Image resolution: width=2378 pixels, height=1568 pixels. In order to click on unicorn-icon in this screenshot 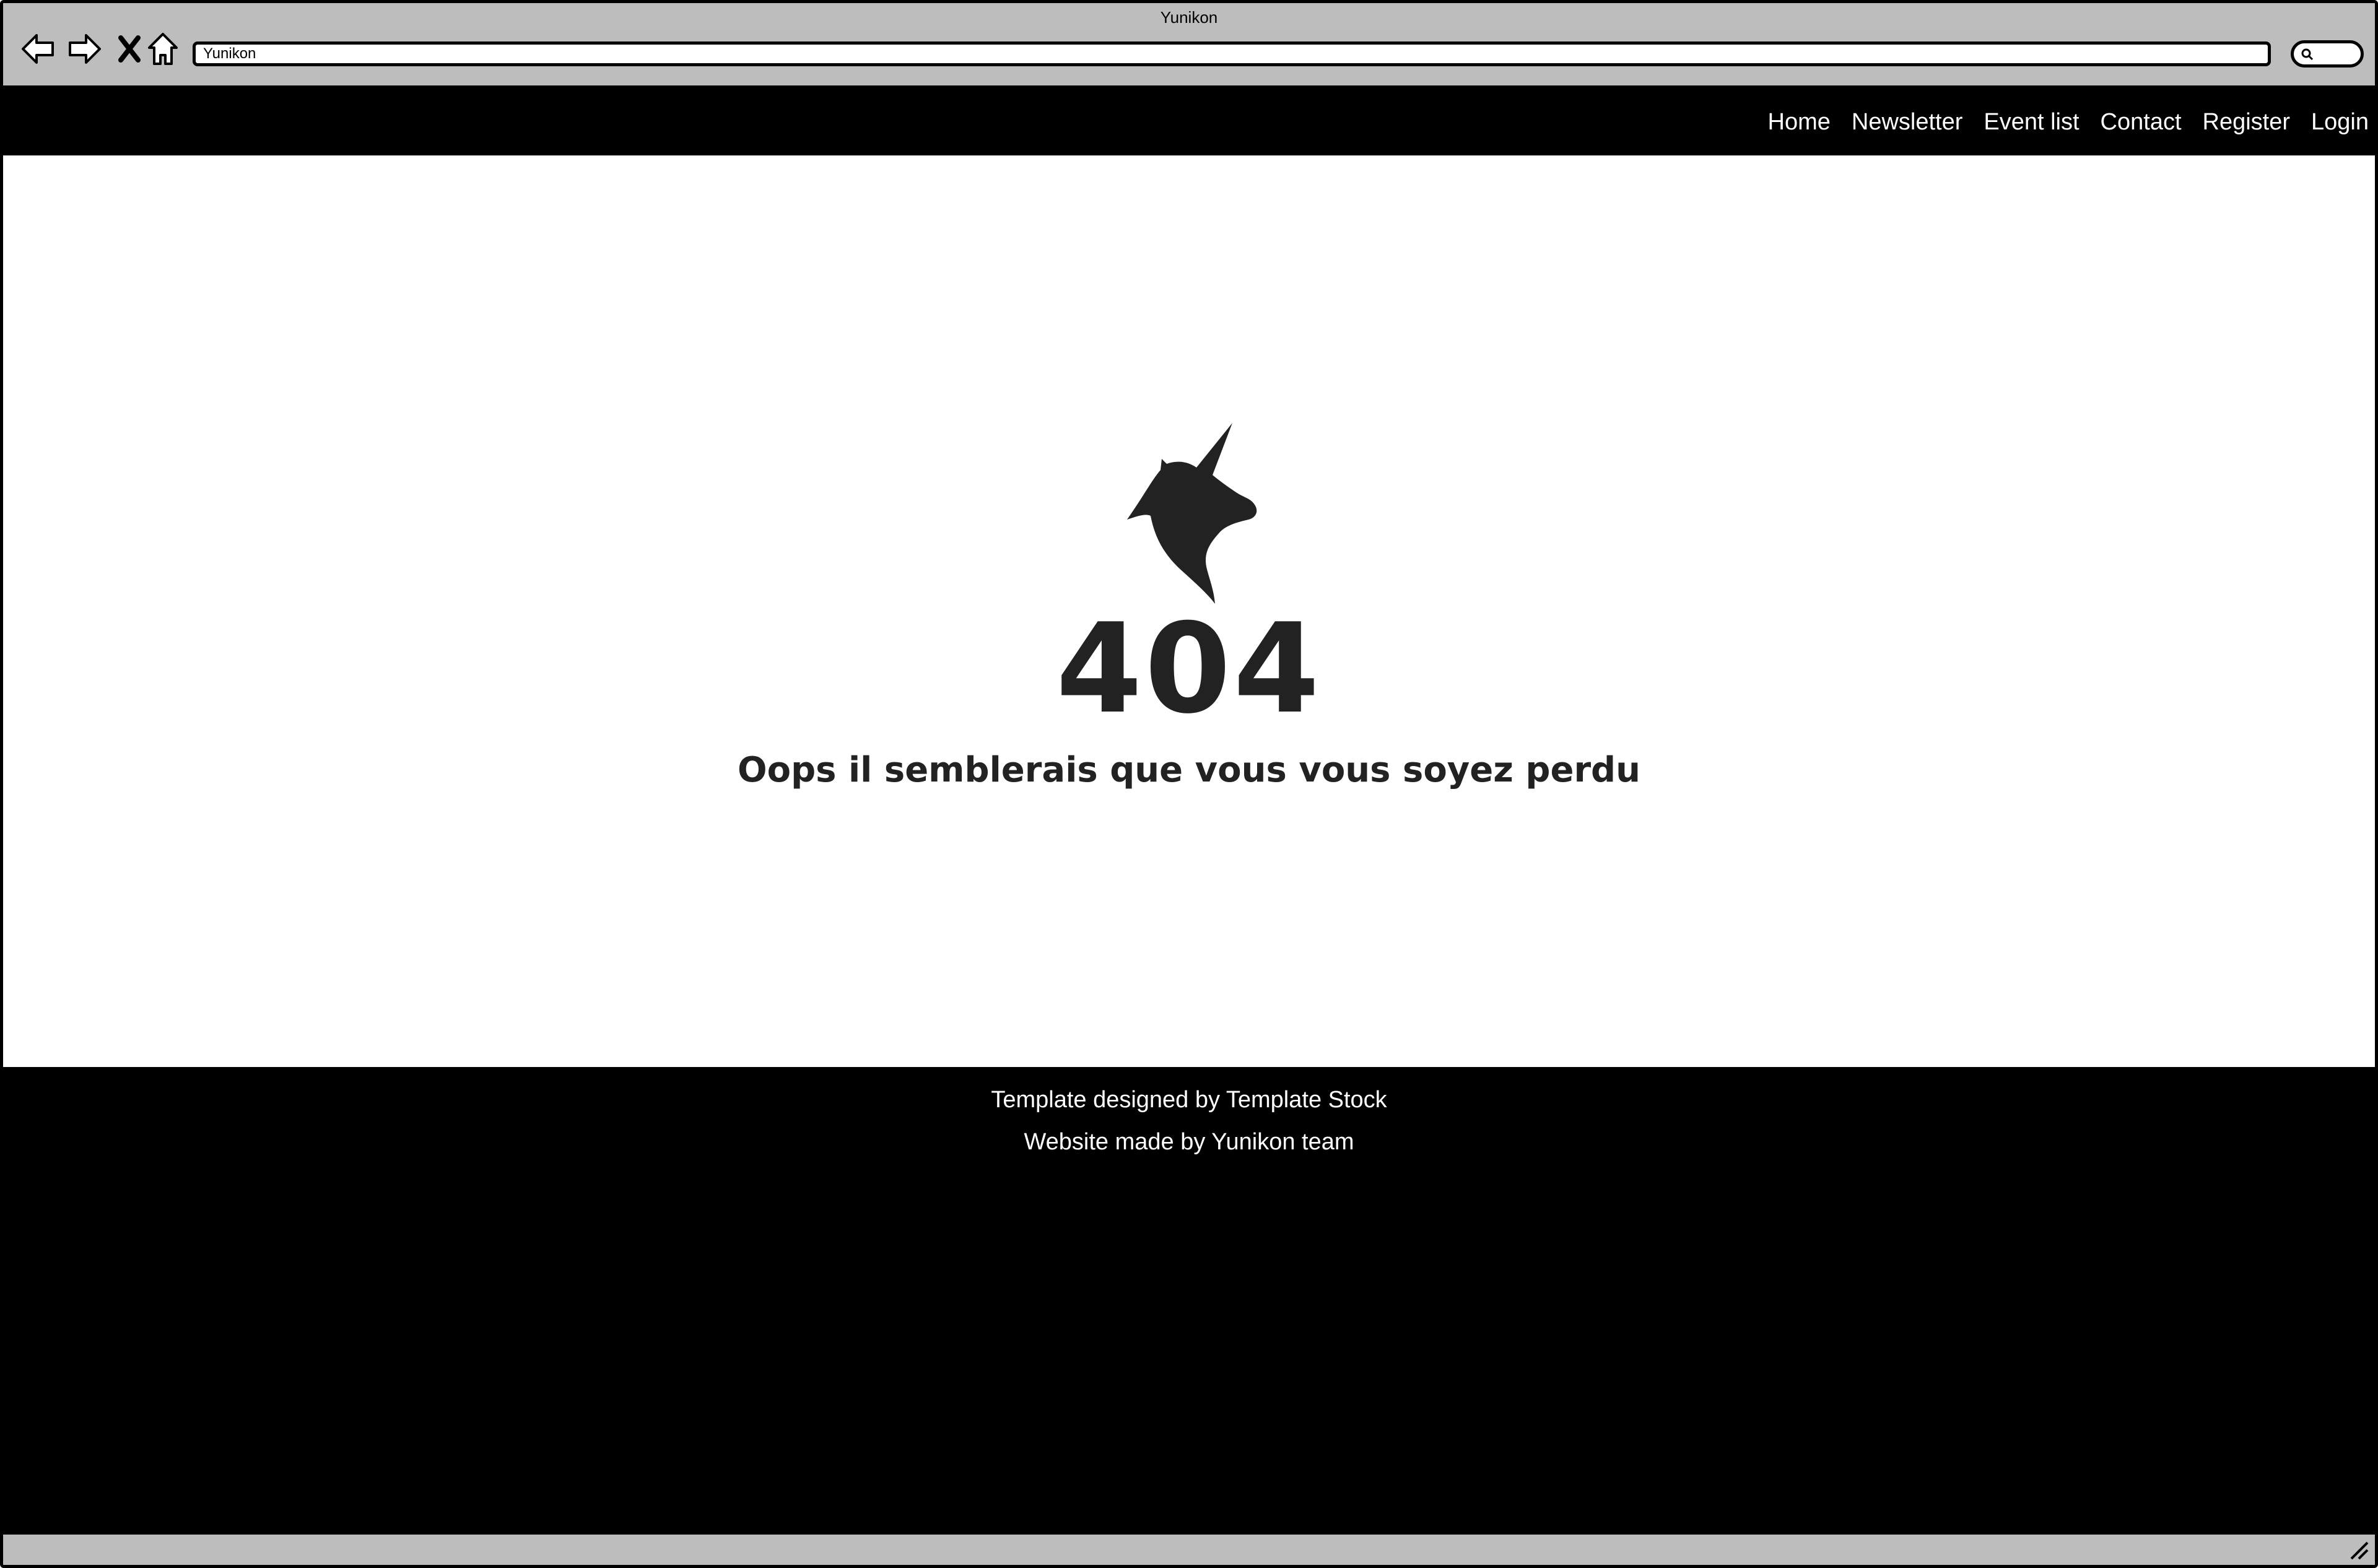, I will do `click(1192, 513)`.